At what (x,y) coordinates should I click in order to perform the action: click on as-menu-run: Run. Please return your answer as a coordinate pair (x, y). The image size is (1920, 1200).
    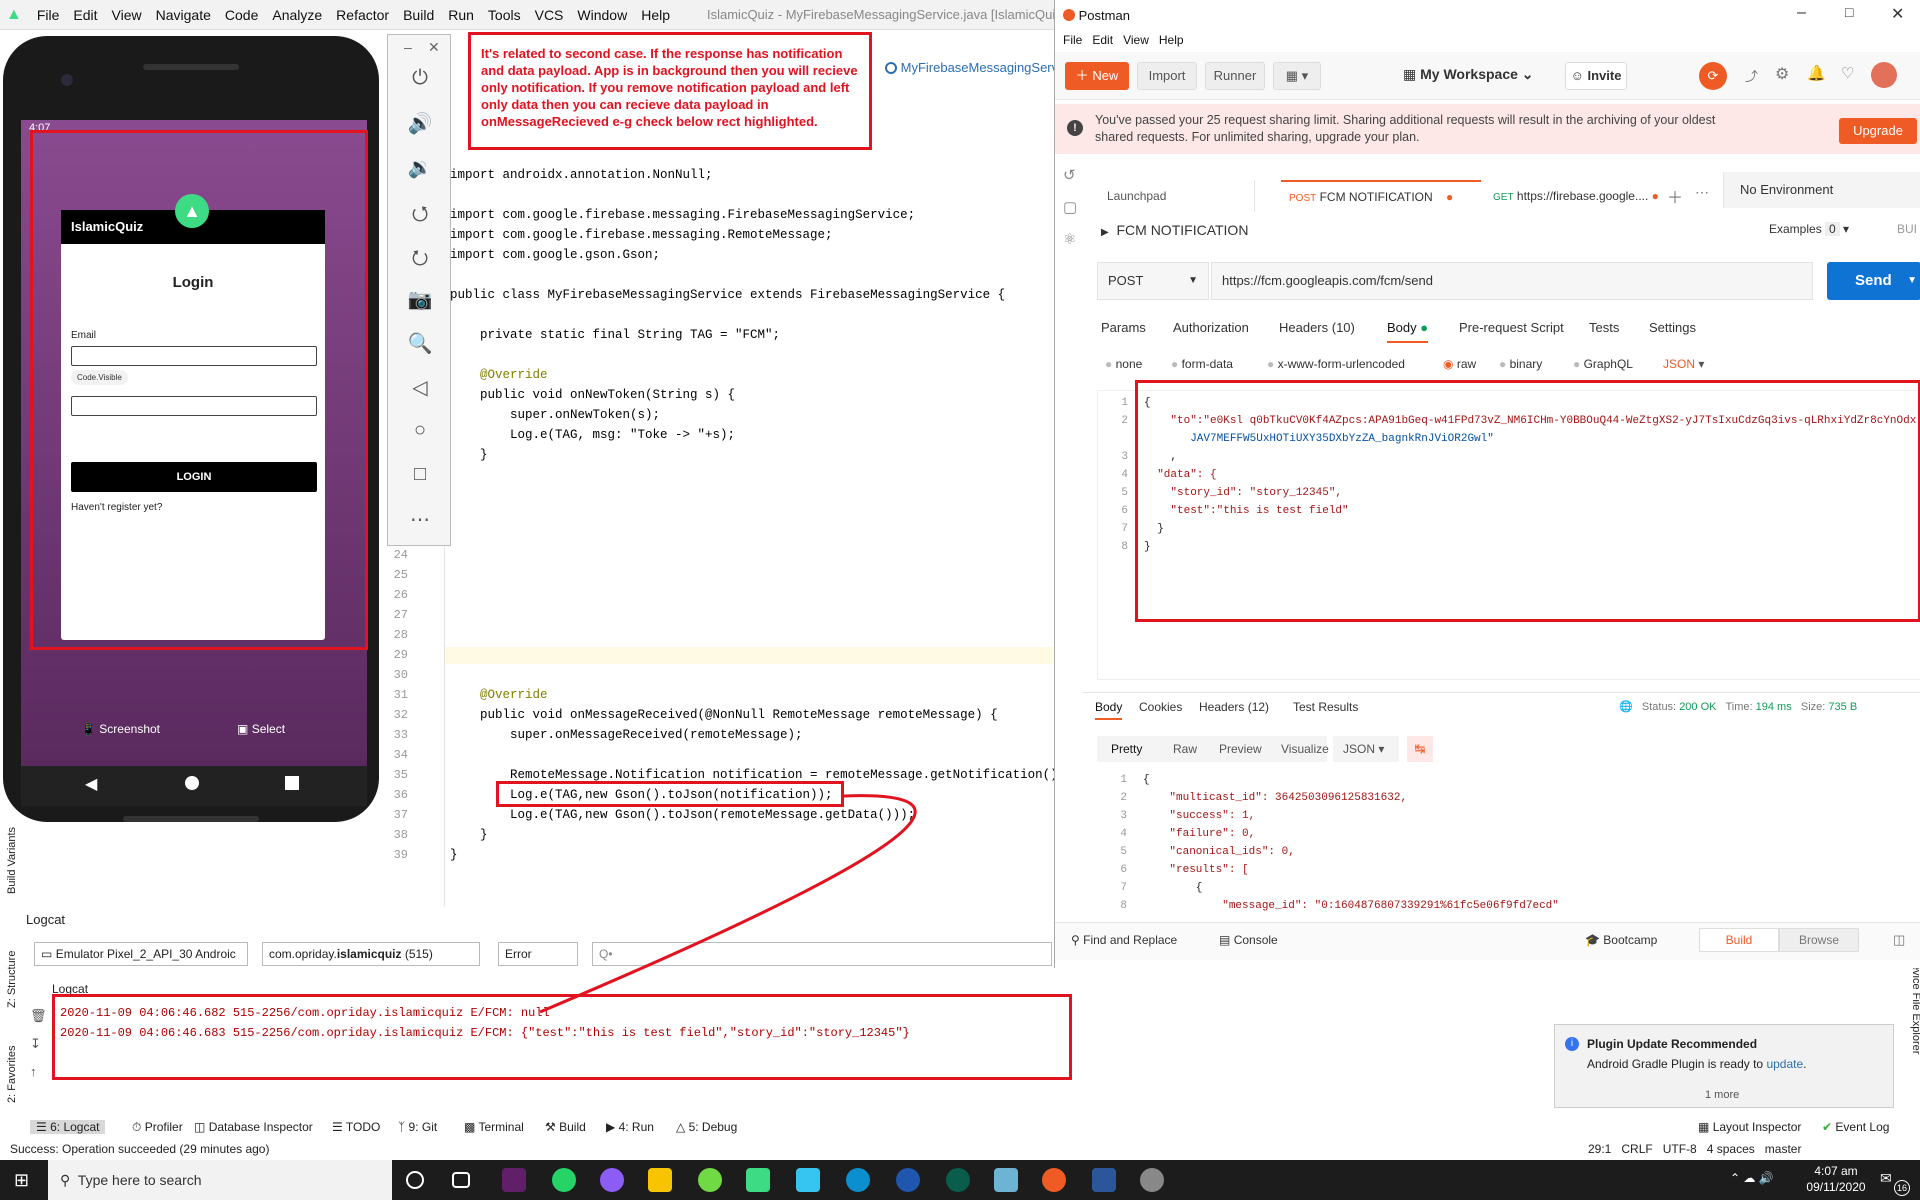
    Looking at the image, I should click on (461, 15).